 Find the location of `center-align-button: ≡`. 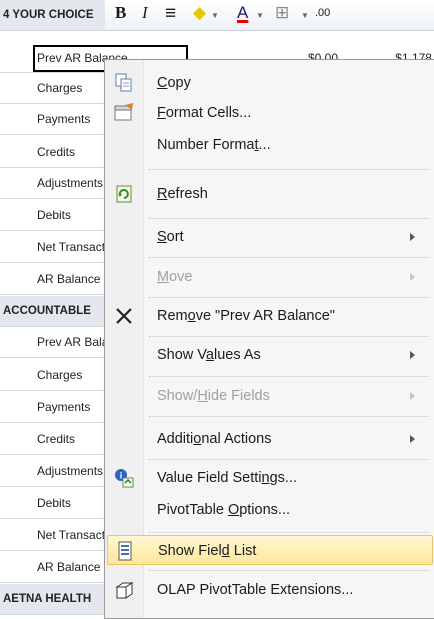

center-align-button: ≡ is located at coordinates (170, 14).